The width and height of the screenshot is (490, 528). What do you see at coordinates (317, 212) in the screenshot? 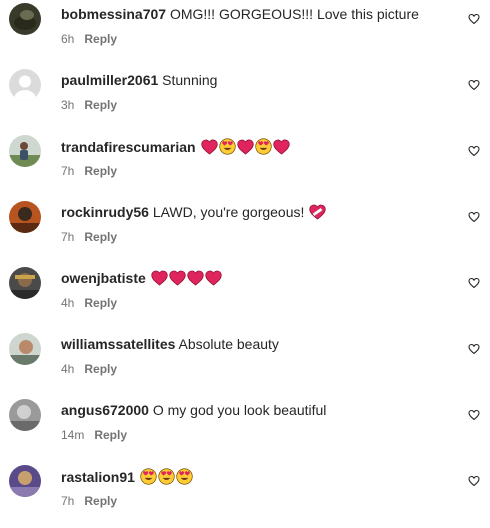
I see `mending-heart-emoji` at bounding box center [317, 212].